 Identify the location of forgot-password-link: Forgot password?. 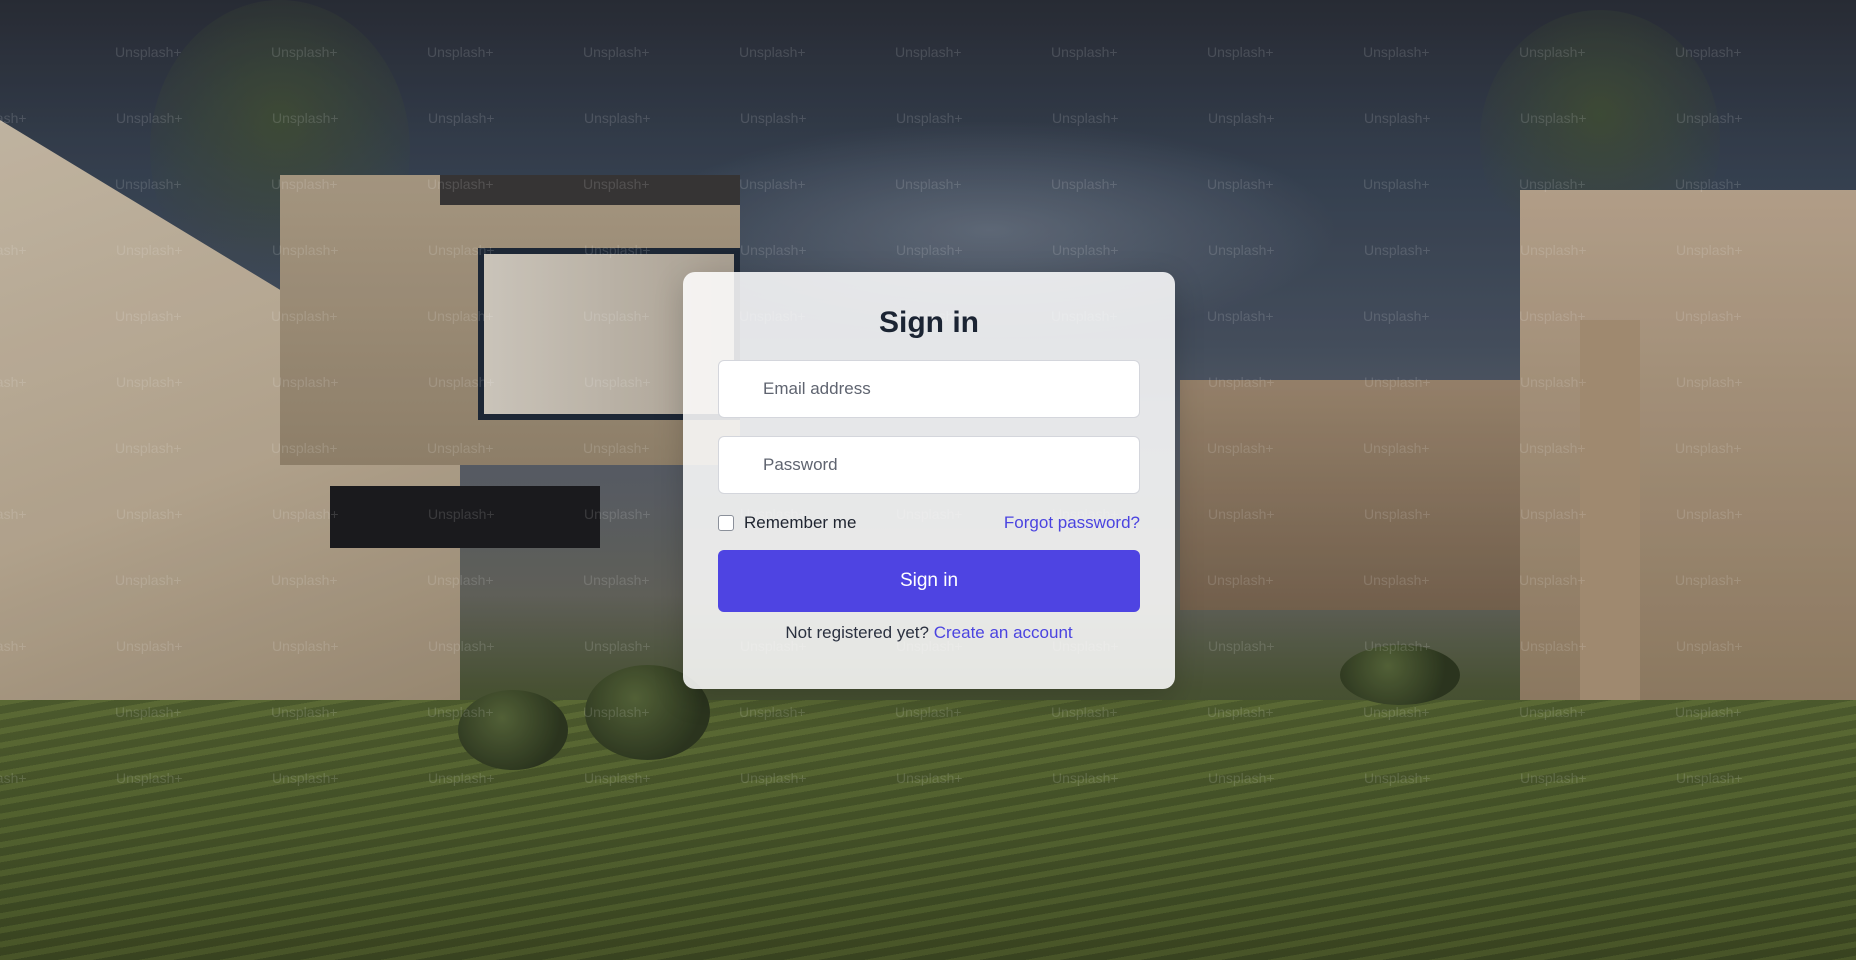
(1072, 523).